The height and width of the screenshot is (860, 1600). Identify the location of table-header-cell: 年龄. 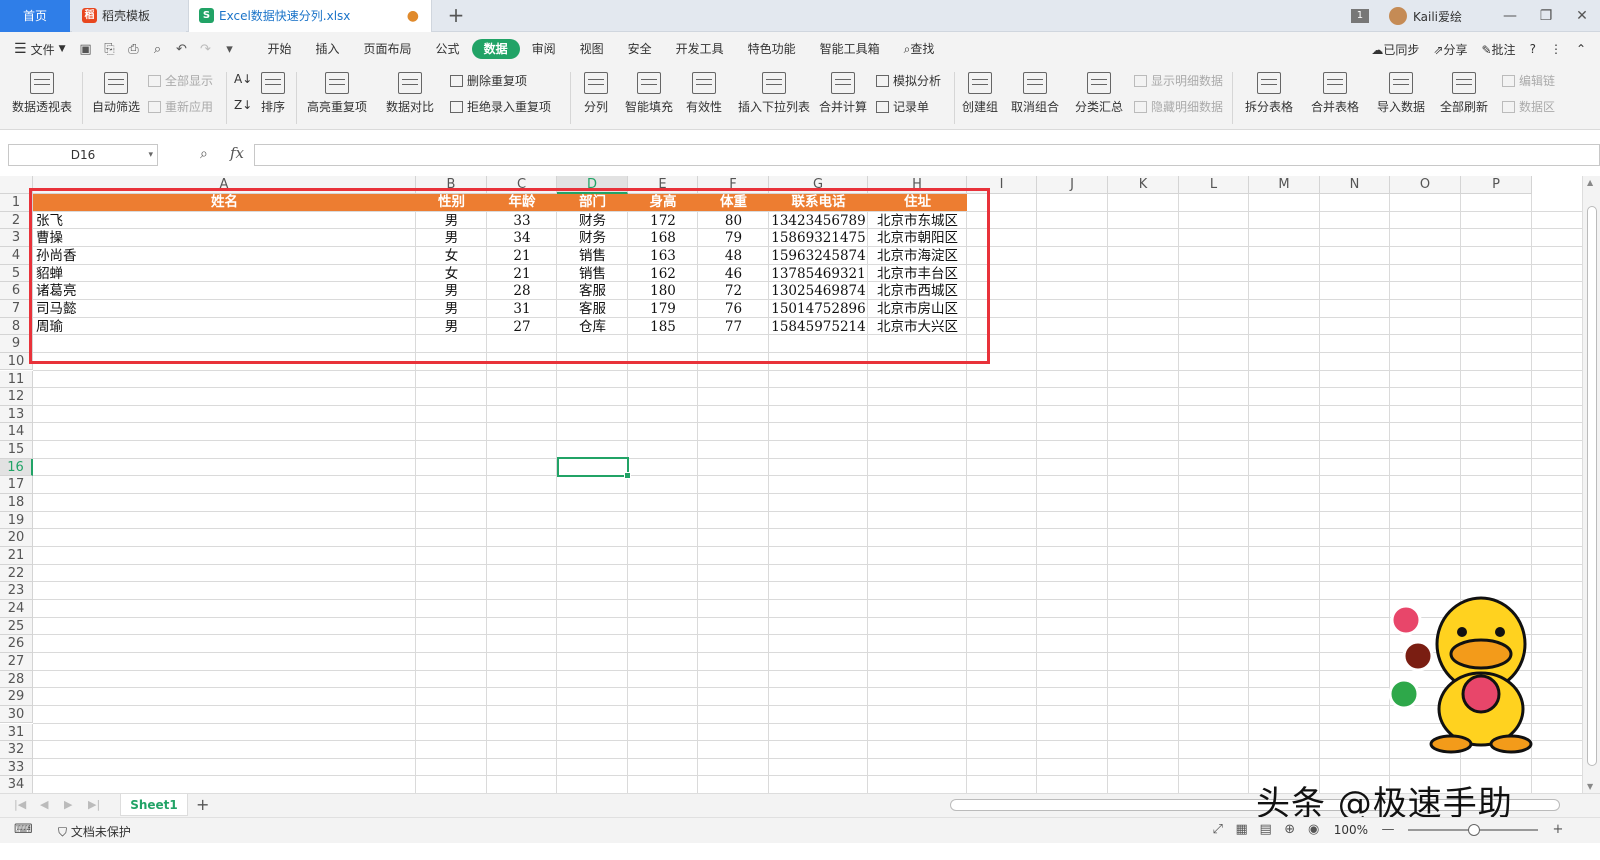
(522, 202).